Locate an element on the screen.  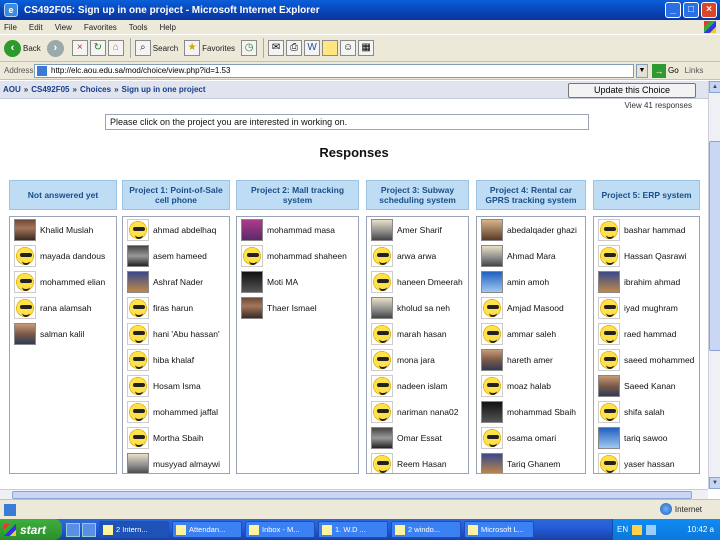
user-name: mohammad masa is located at coordinates (301, 230).